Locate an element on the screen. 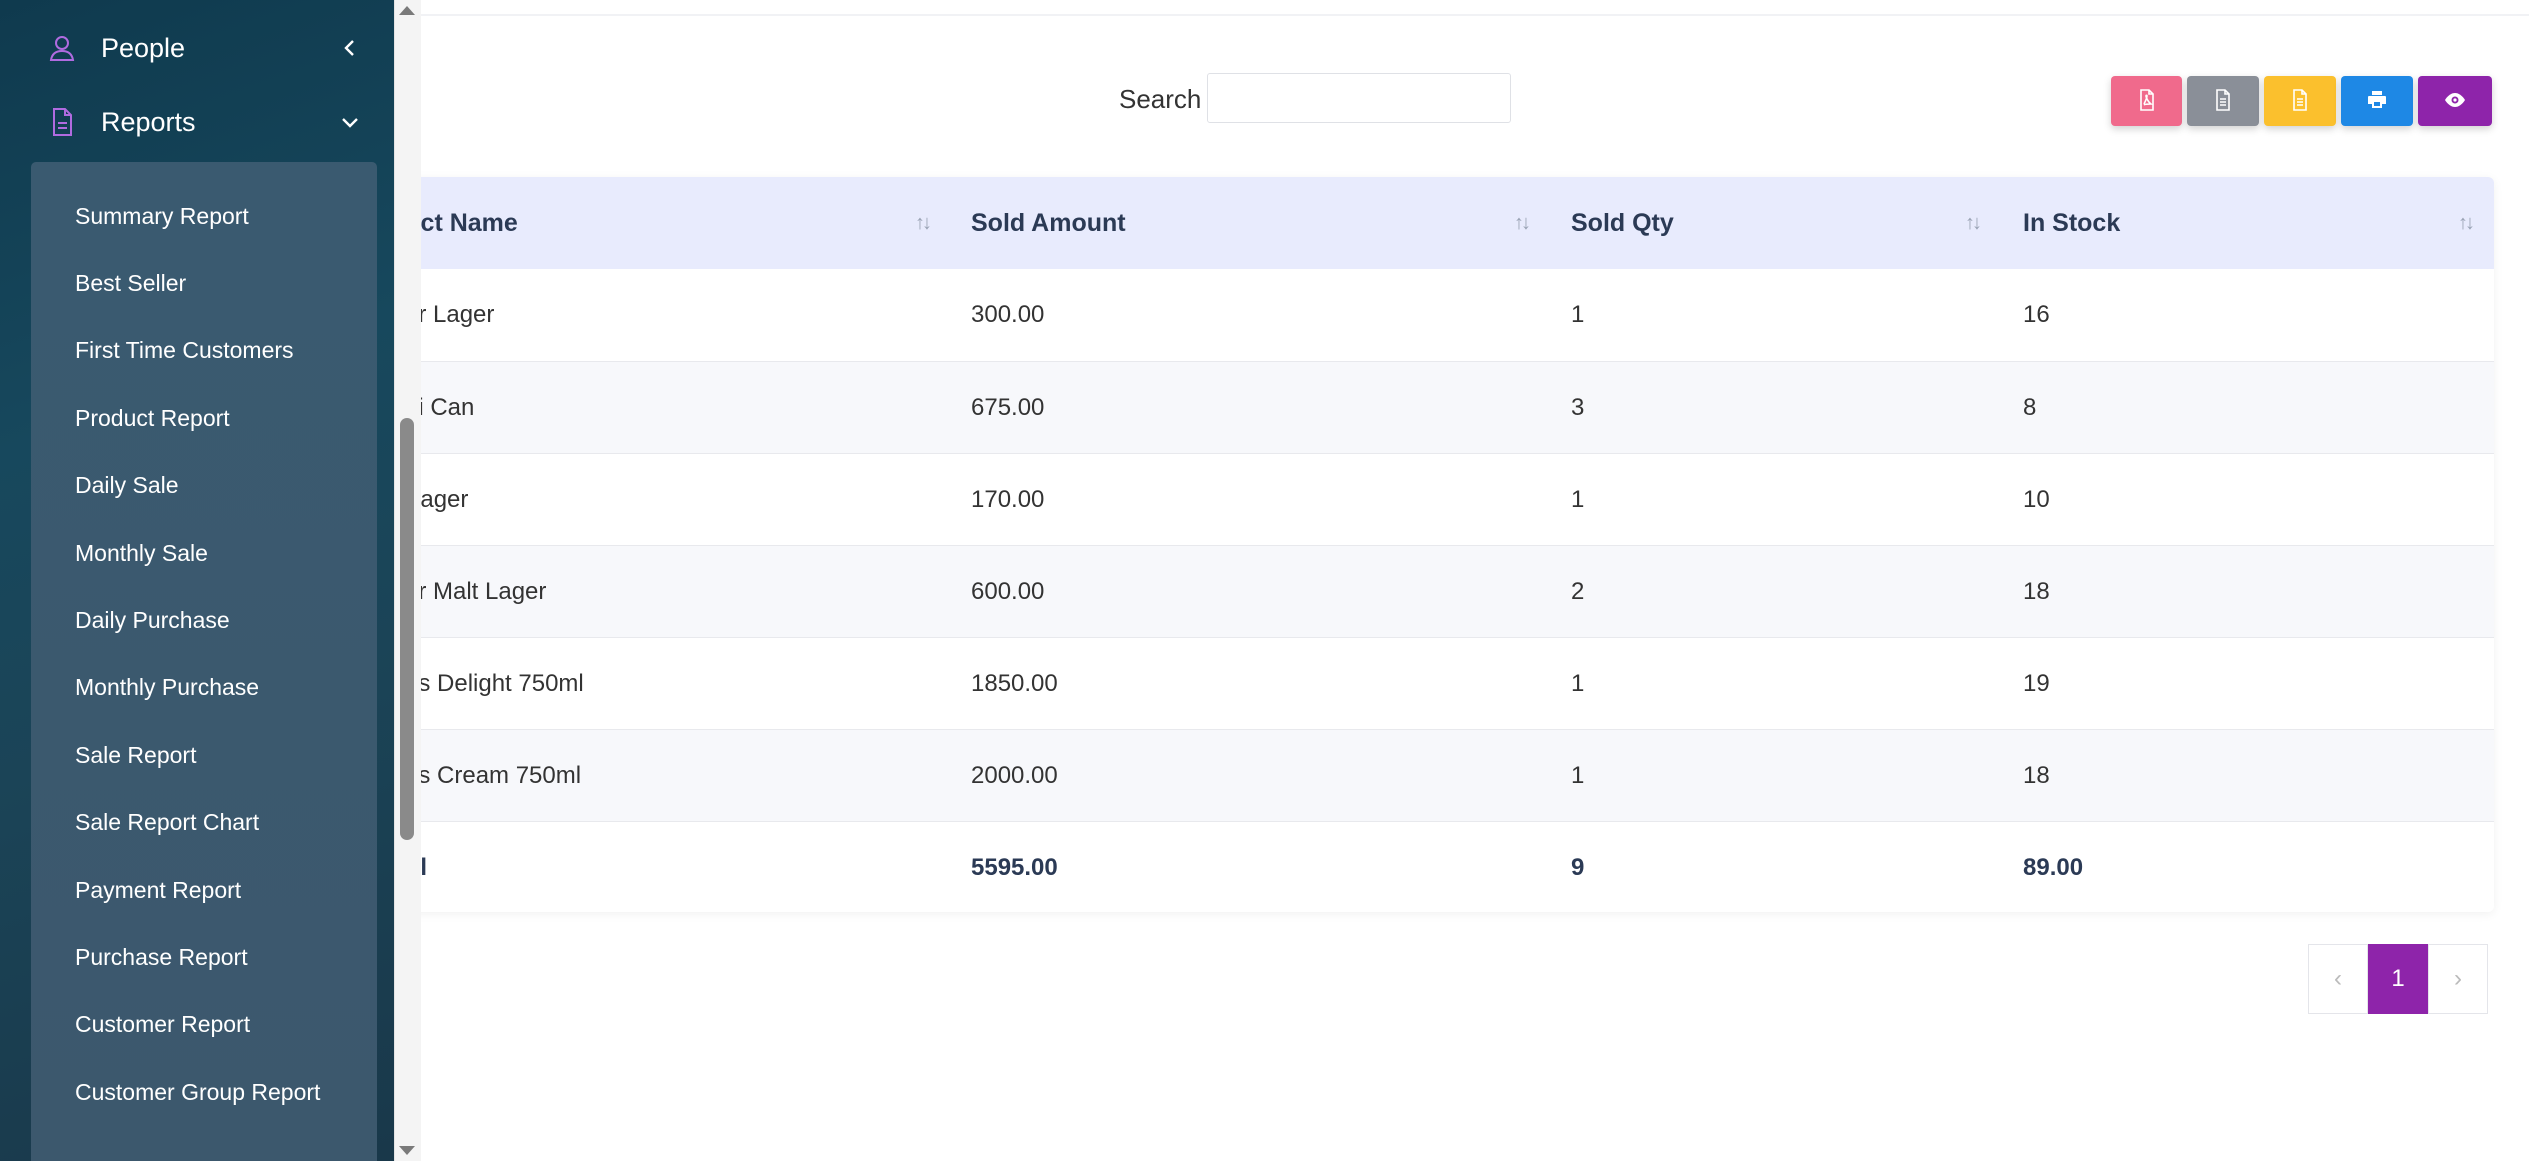 The image size is (2529, 1161). print-icon is located at coordinates (2377, 101).